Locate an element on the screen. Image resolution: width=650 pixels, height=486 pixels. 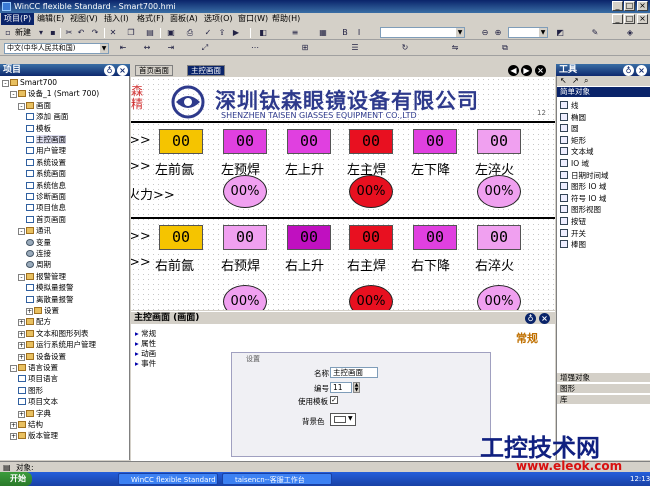
tree-item: 首页画面 is located at coordinates (46, 220).